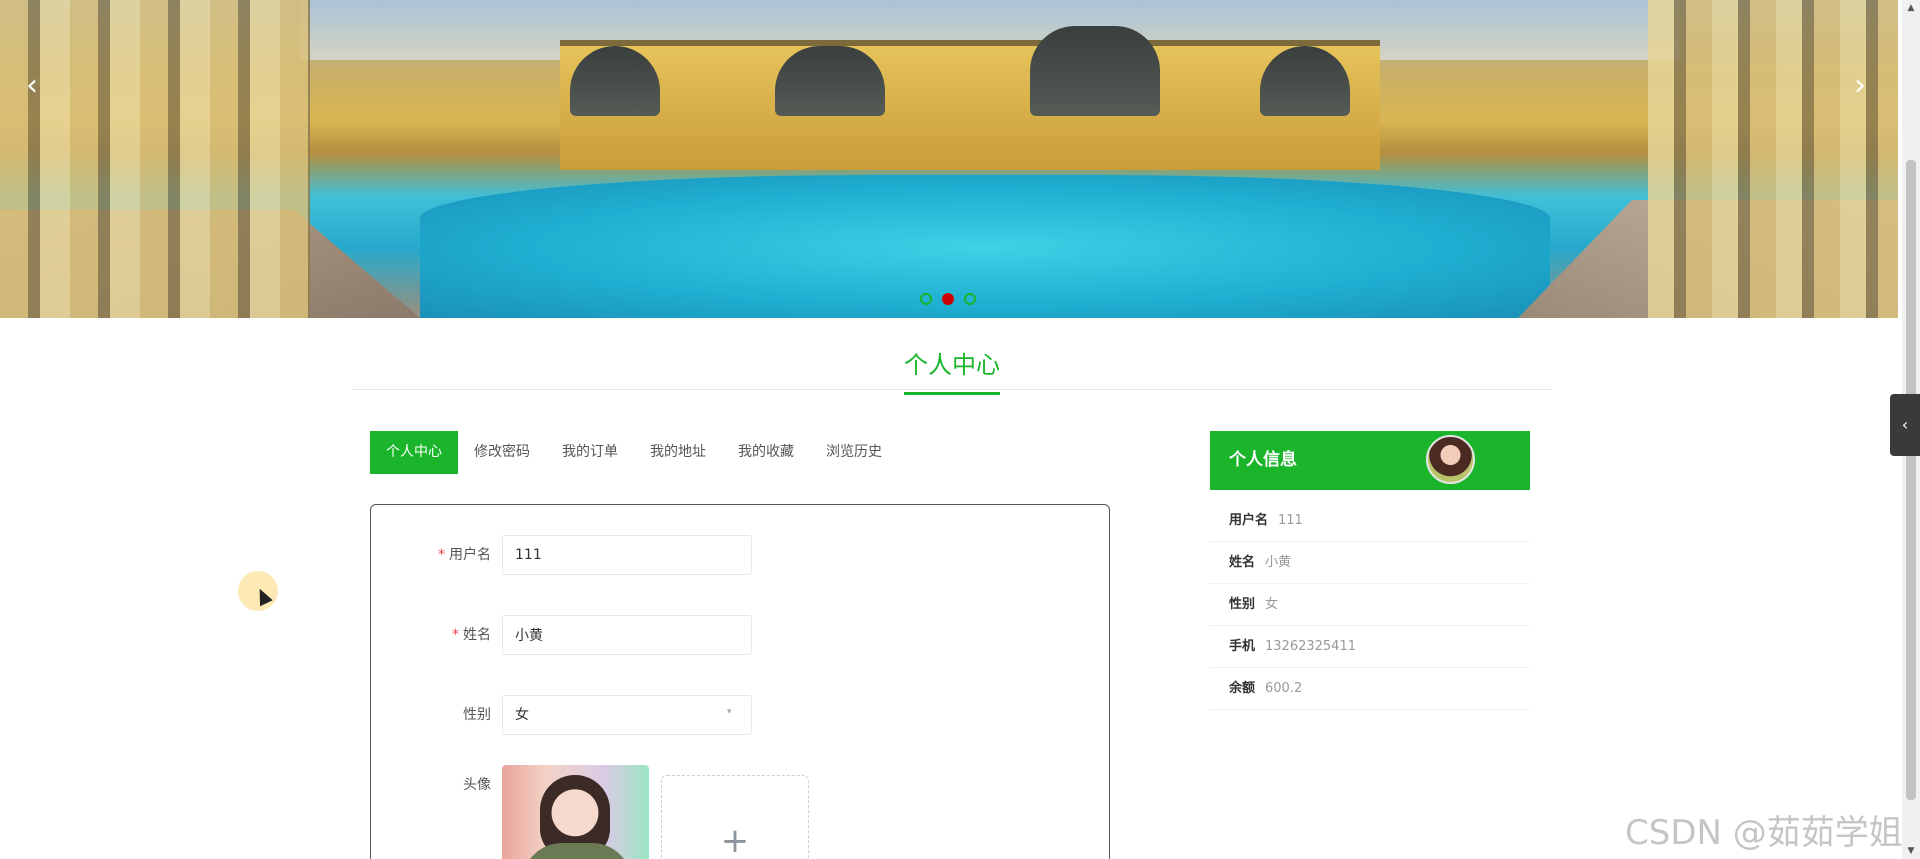  I want to click on info-key: 性别, so click(1242, 604).